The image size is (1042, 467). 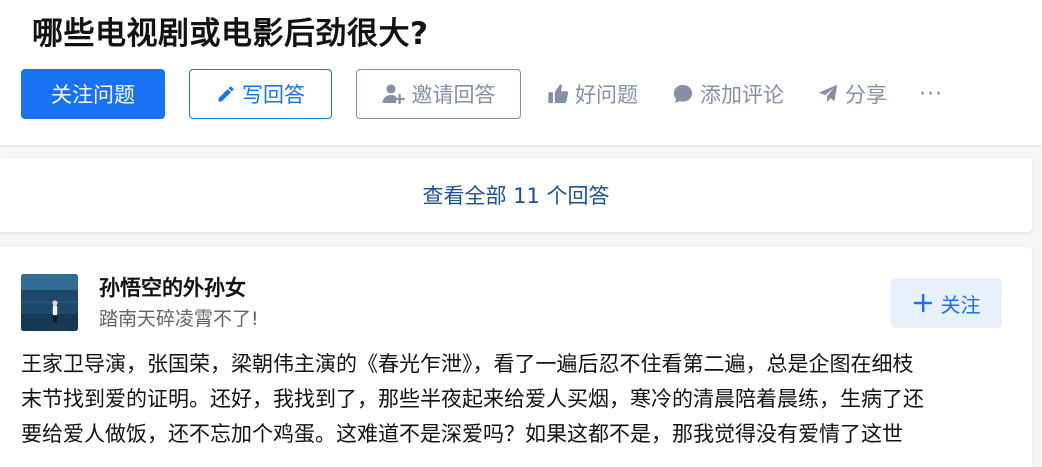 What do you see at coordinates (172, 287) in the screenshot?
I see `author-name: 孙悟空的外孙女` at bounding box center [172, 287].